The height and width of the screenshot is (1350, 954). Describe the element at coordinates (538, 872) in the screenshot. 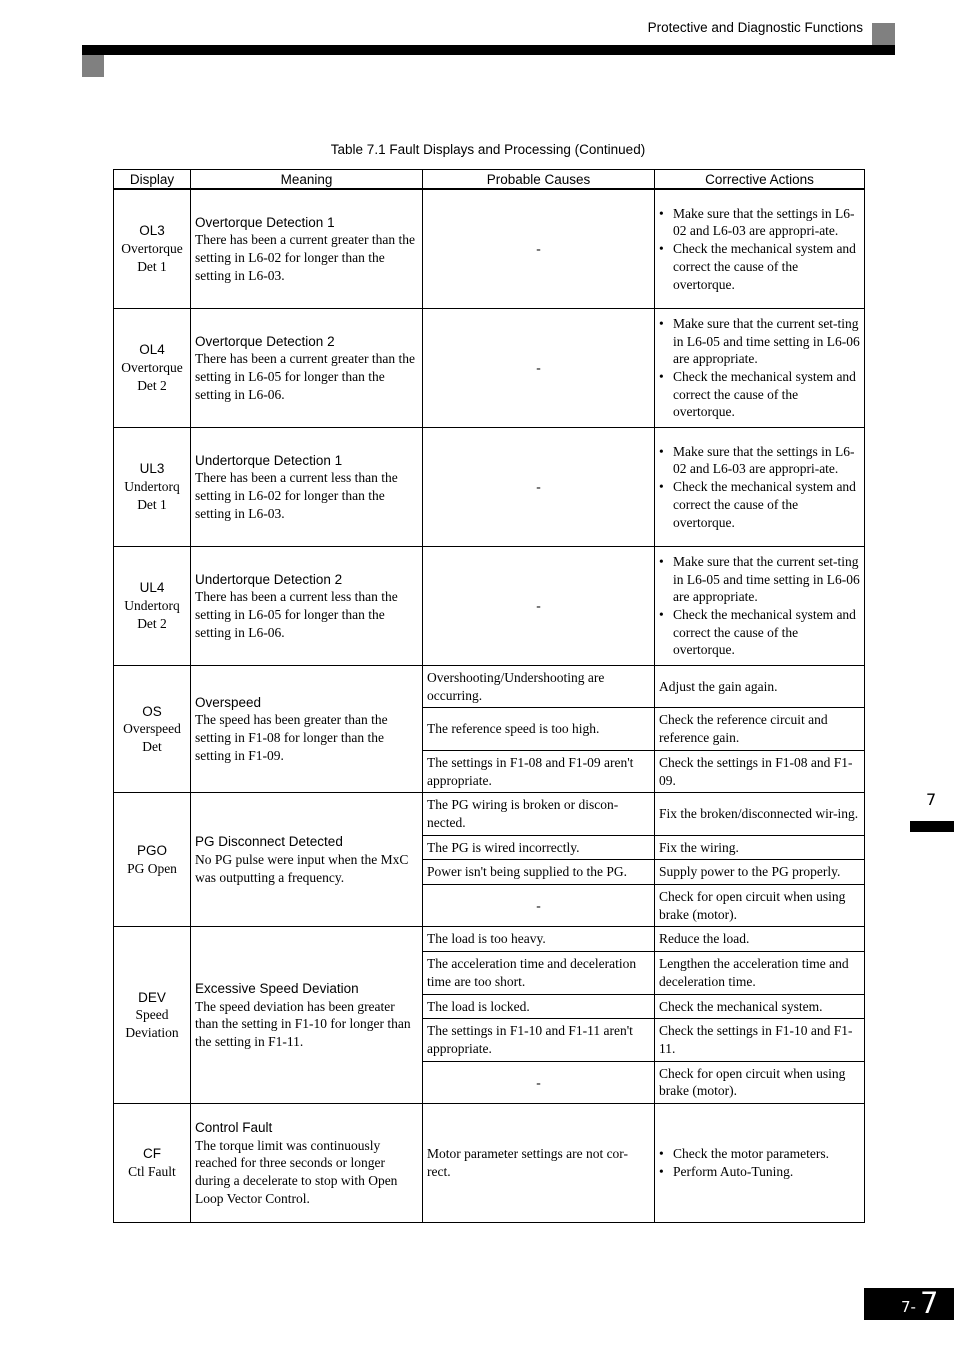

I see `probable-cause-cell: Power isn't being supplied to the PG.` at that location.